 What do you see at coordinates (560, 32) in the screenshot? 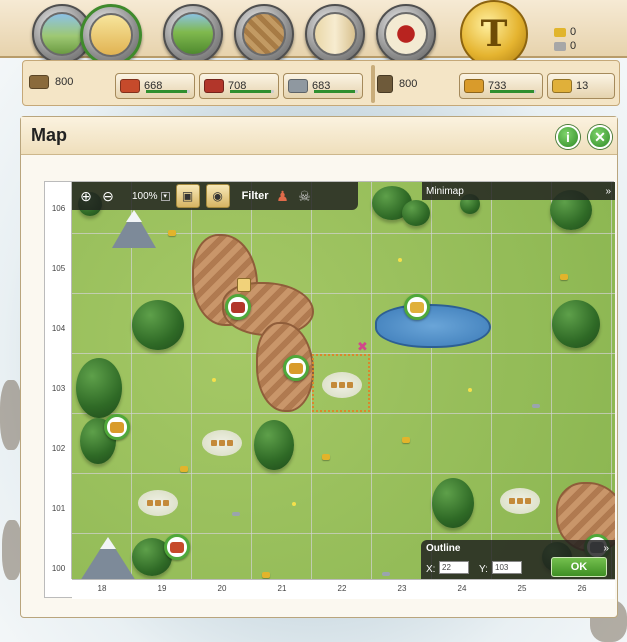
I see `gold-bars-icon` at bounding box center [560, 32].